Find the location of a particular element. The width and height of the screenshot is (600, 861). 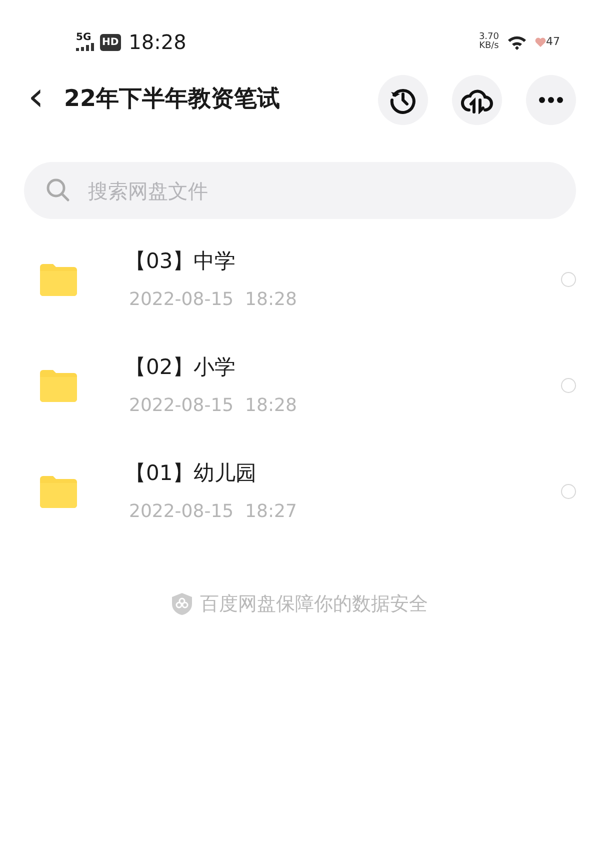

file-date: 2022-08-15 18:27 is located at coordinates (213, 512).